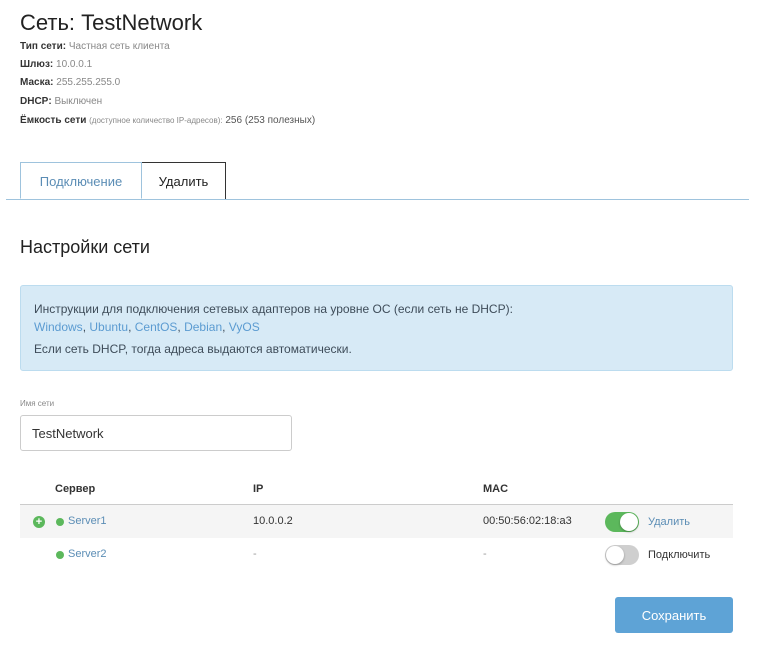 Image resolution: width=765 pixels, height=659 pixels. What do you see at coordinates (36, 101) in the screenshot?
I see `dhcp-label: DHCP:` at bounding box center [36, 101].